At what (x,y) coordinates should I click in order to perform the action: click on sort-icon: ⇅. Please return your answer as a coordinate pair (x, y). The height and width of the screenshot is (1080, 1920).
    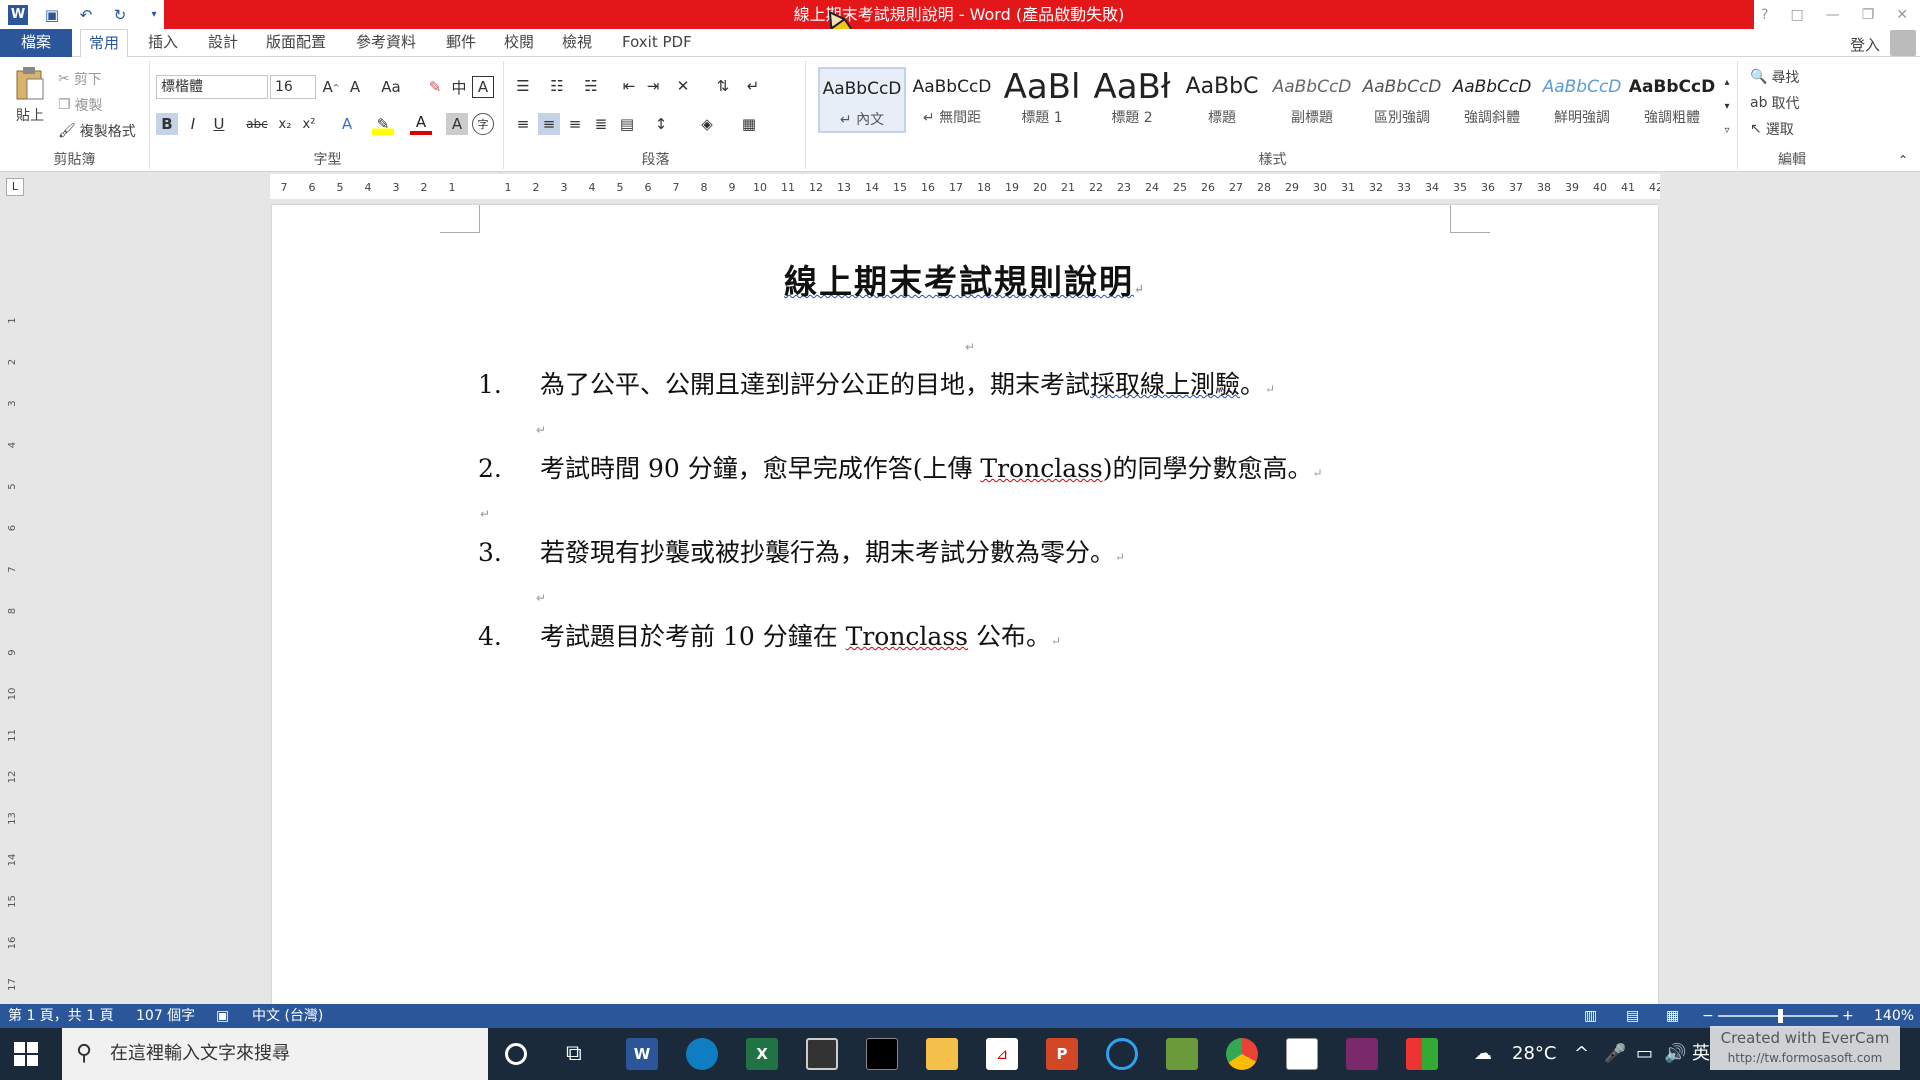
    Looking at the image, I should click on (723, 86).